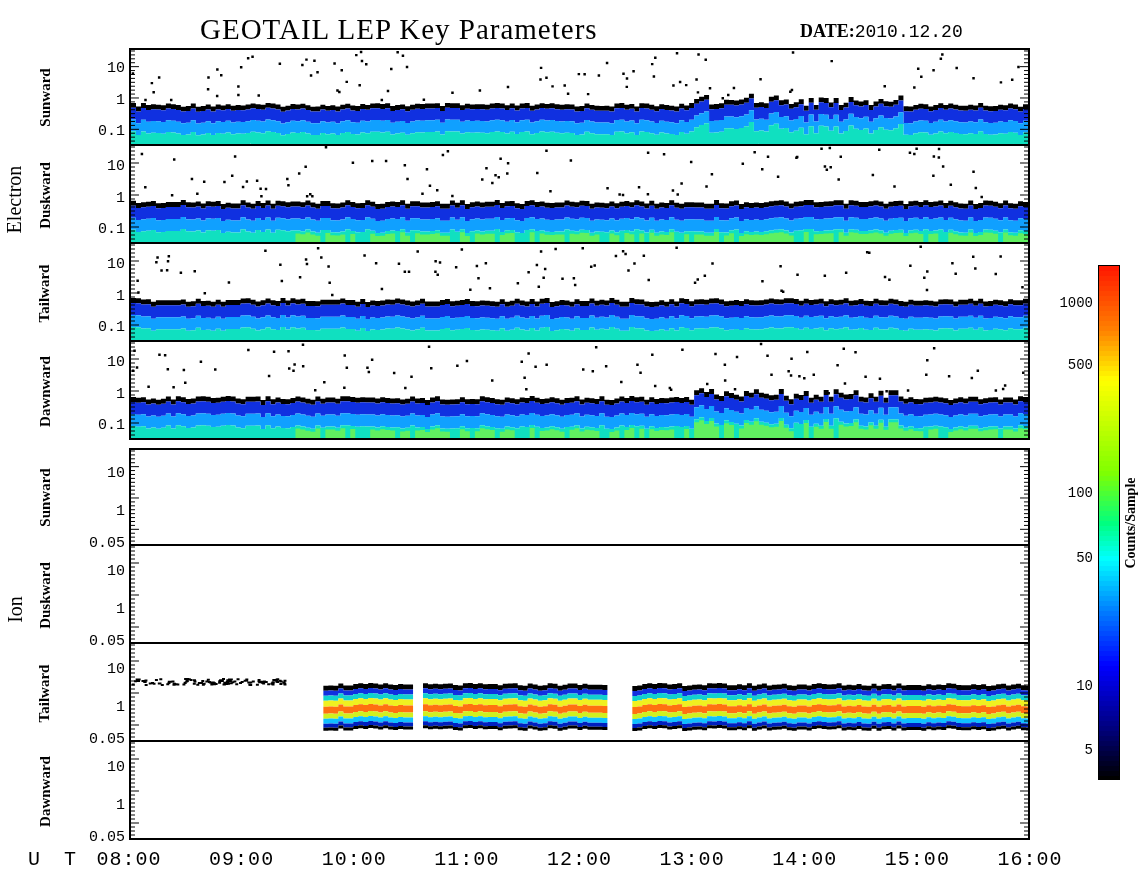 The image size is (1142, 880). What do you see at coordinates (1084, 558) in the screenshot?
I see `colorbar-tick-label: 50` at bounding box center [1084, 558].